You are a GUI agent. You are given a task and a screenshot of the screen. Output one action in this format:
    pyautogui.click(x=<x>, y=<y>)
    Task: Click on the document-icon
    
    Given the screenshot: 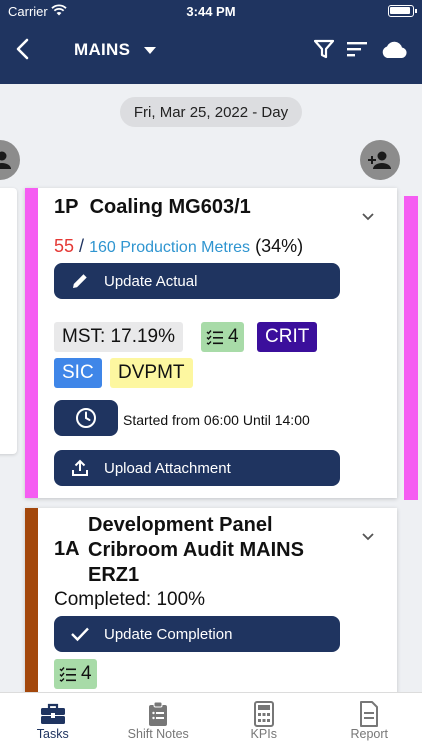 What is the action you would take?
    pyautogui.click(x=369, y=714)
    